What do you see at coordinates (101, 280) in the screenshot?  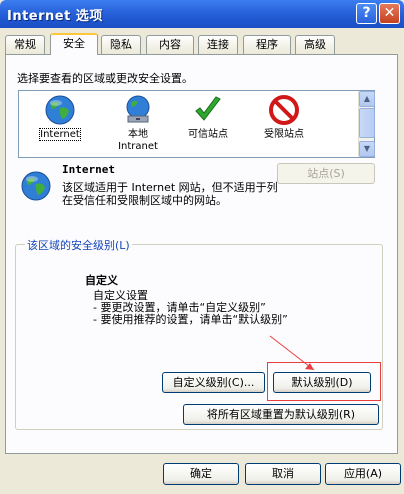 I see `security-level-title: 自定义` at bounding box center [101, 280].